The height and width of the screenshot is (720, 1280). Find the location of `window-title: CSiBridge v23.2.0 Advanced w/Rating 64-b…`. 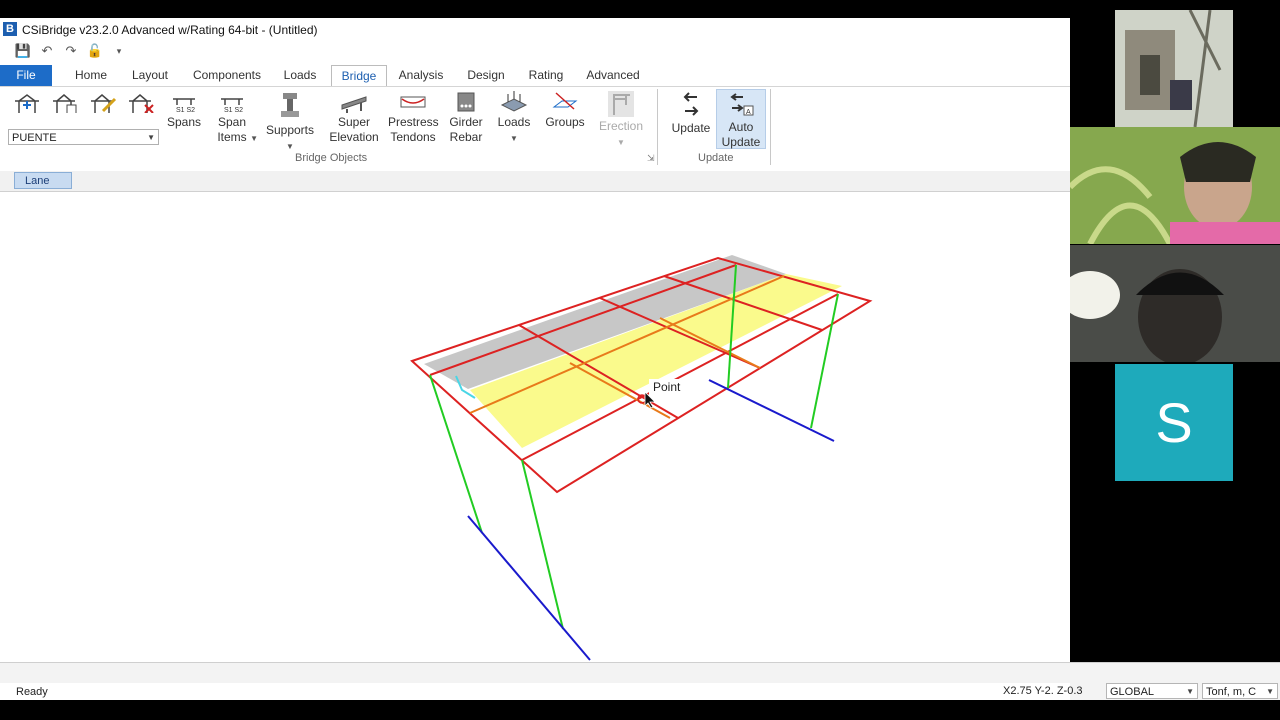

window-title: CSiBridge v23.2.0 Advanced w/Rating 64-b… is located at coordinates (170, 30).